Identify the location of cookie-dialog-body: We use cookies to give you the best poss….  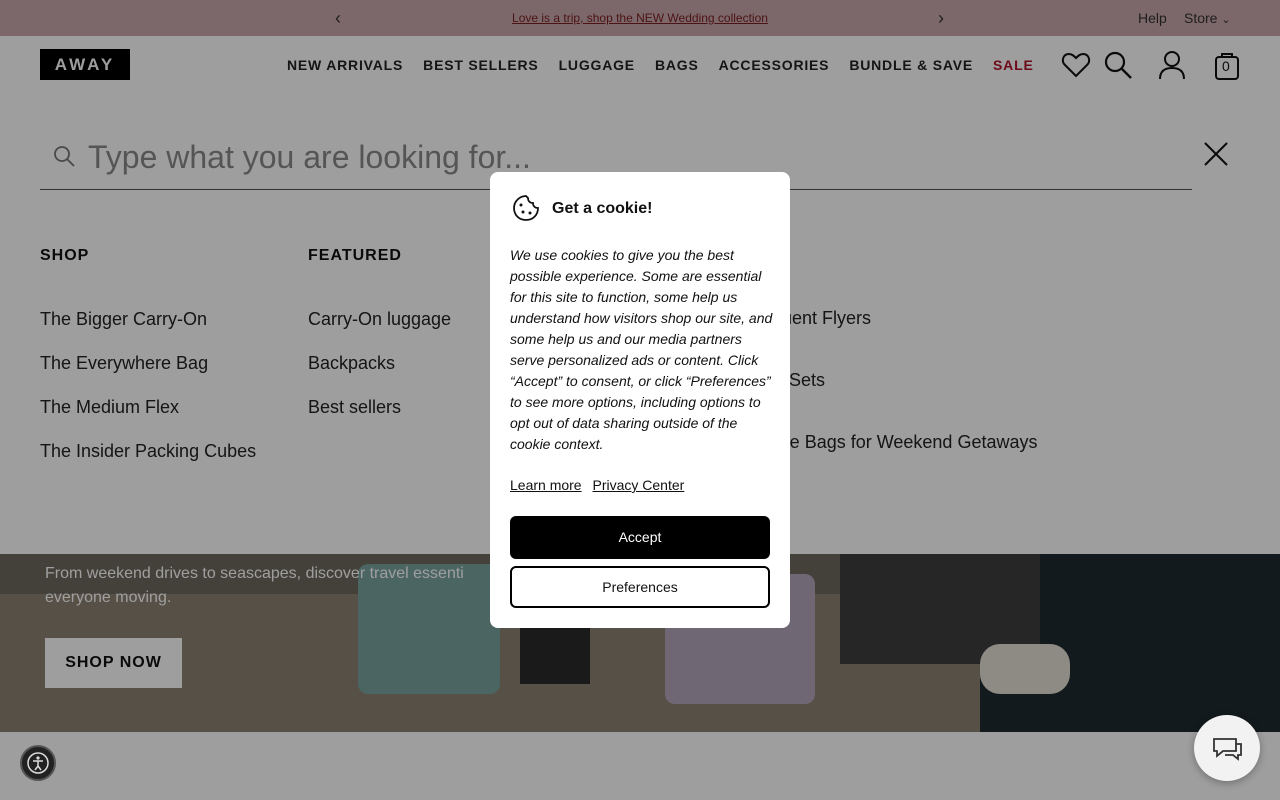
(641, 349).